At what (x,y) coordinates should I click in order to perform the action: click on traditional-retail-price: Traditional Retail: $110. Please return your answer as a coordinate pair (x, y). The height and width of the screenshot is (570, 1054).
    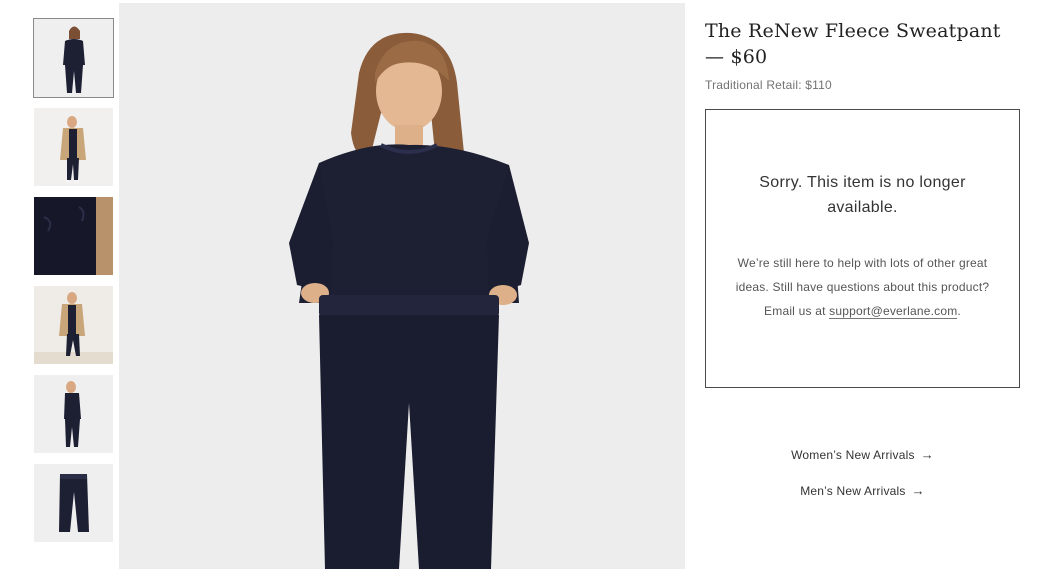
    Looking at the image, I should click on (768, 85).